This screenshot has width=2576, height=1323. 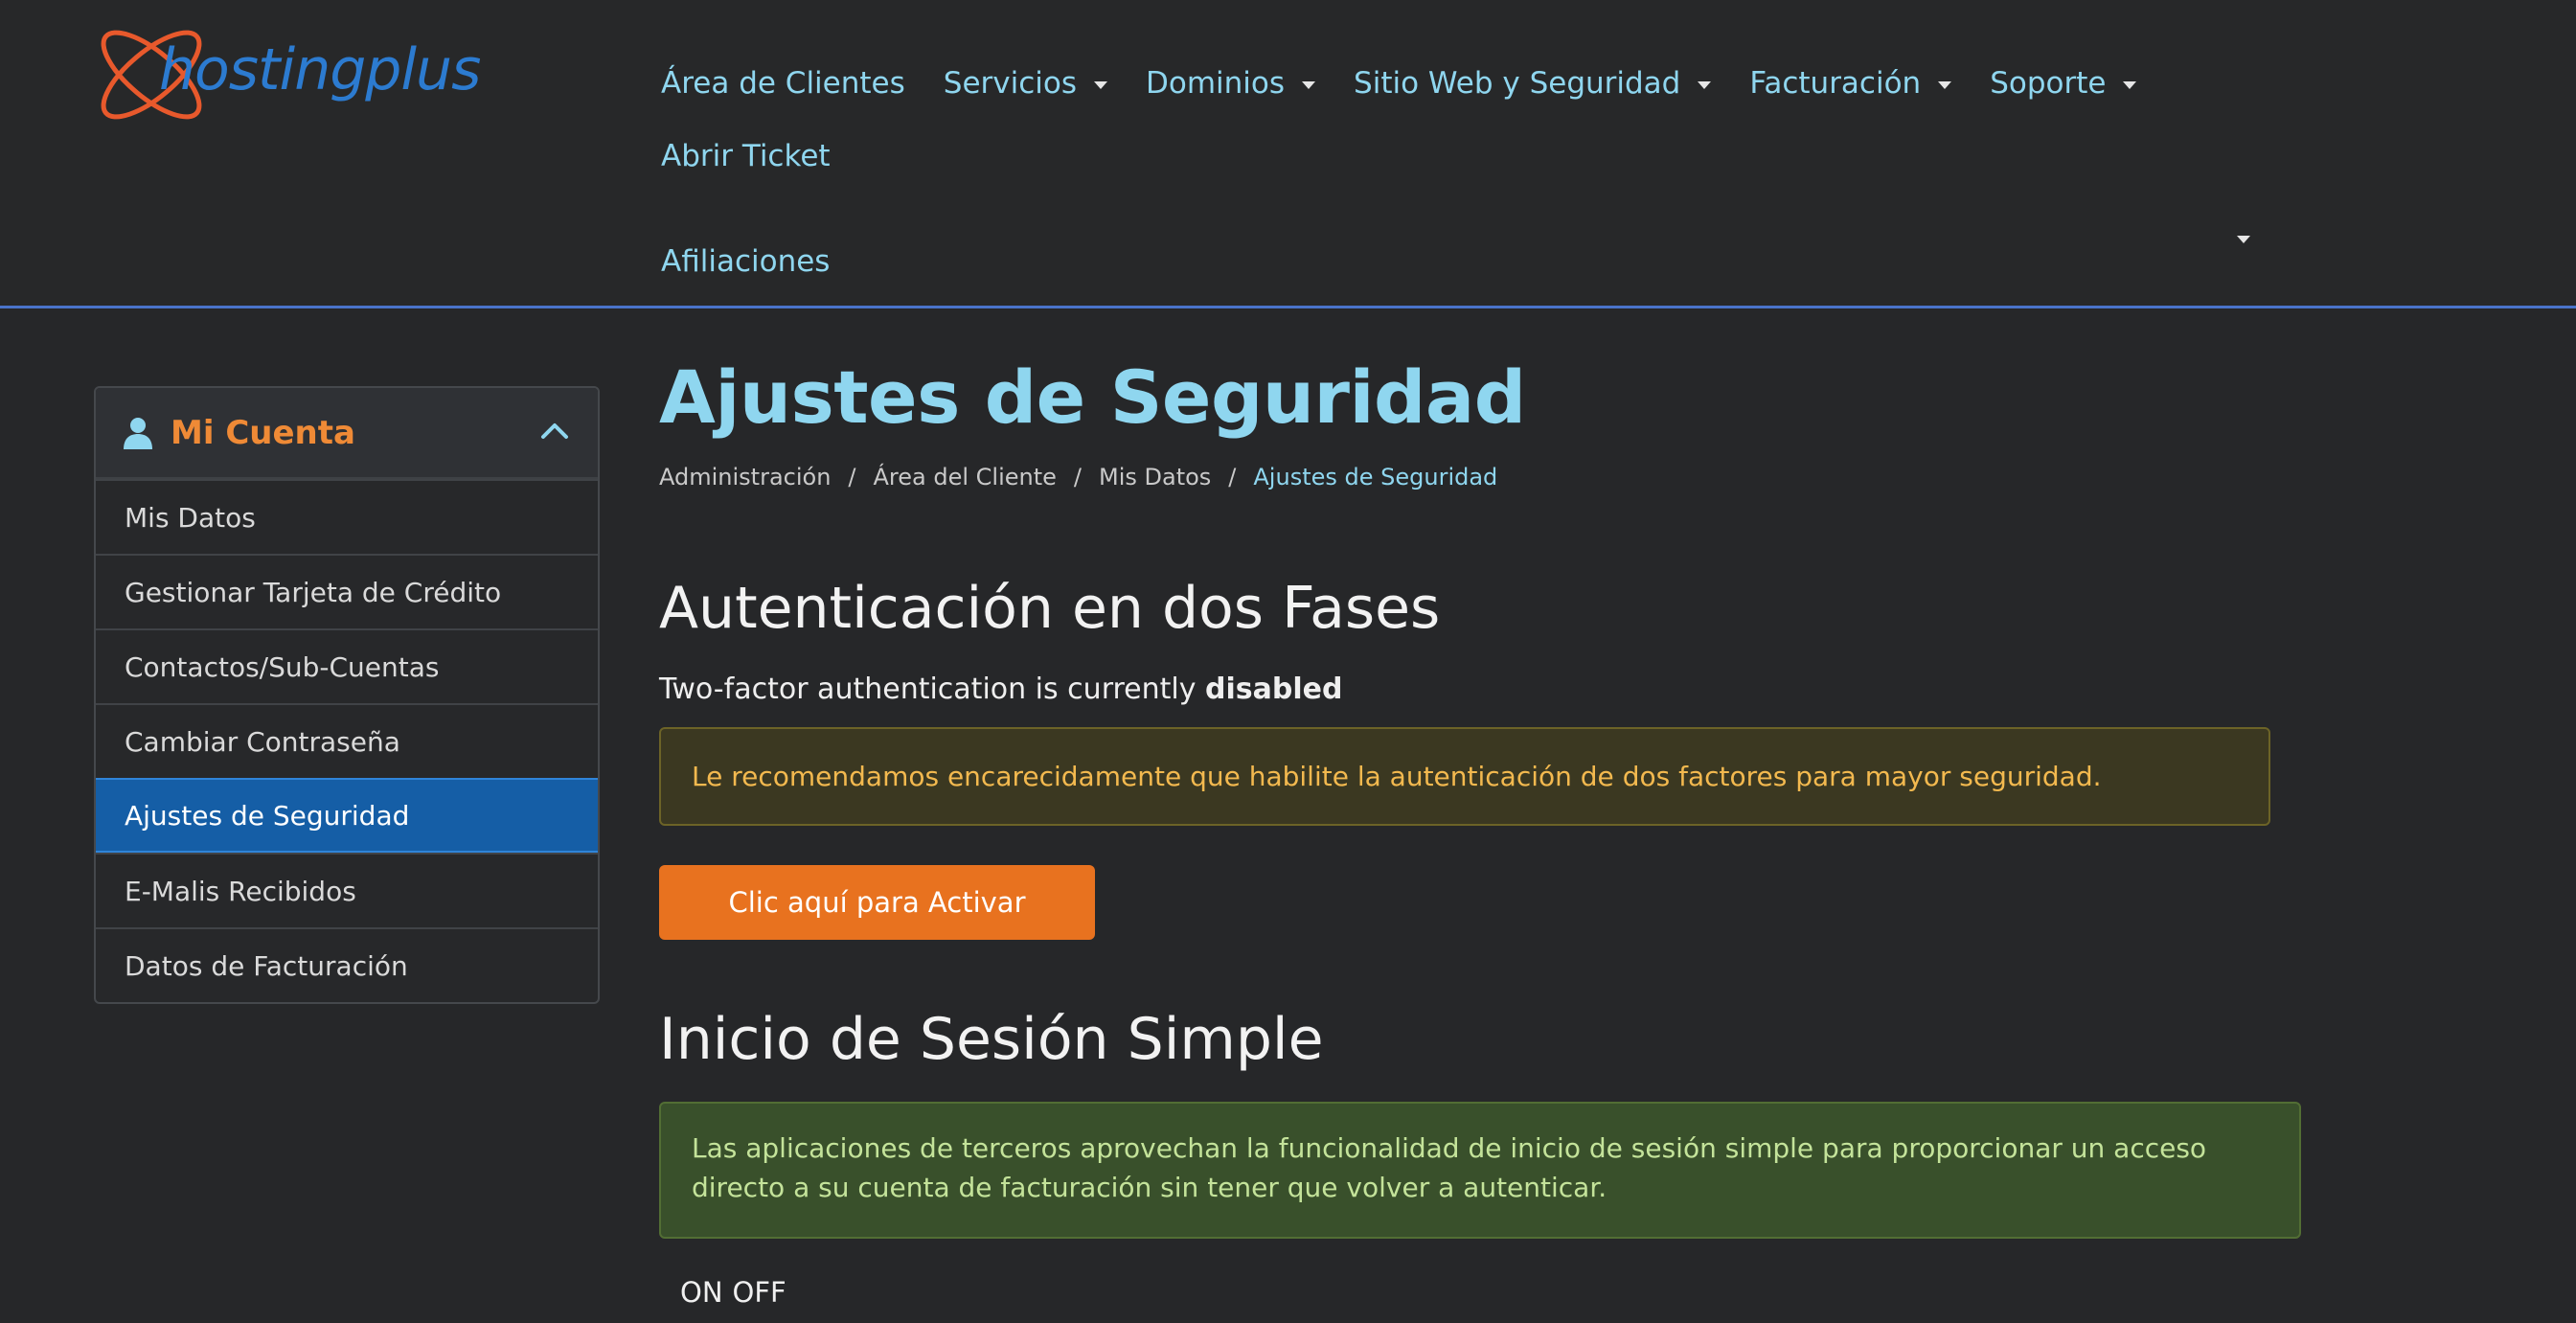 What do you see at coordinates (1050, 608) in the screenshot?
I see `two-factor-title: Autenticación en dos Fases` at bounding box center [1050, 608].